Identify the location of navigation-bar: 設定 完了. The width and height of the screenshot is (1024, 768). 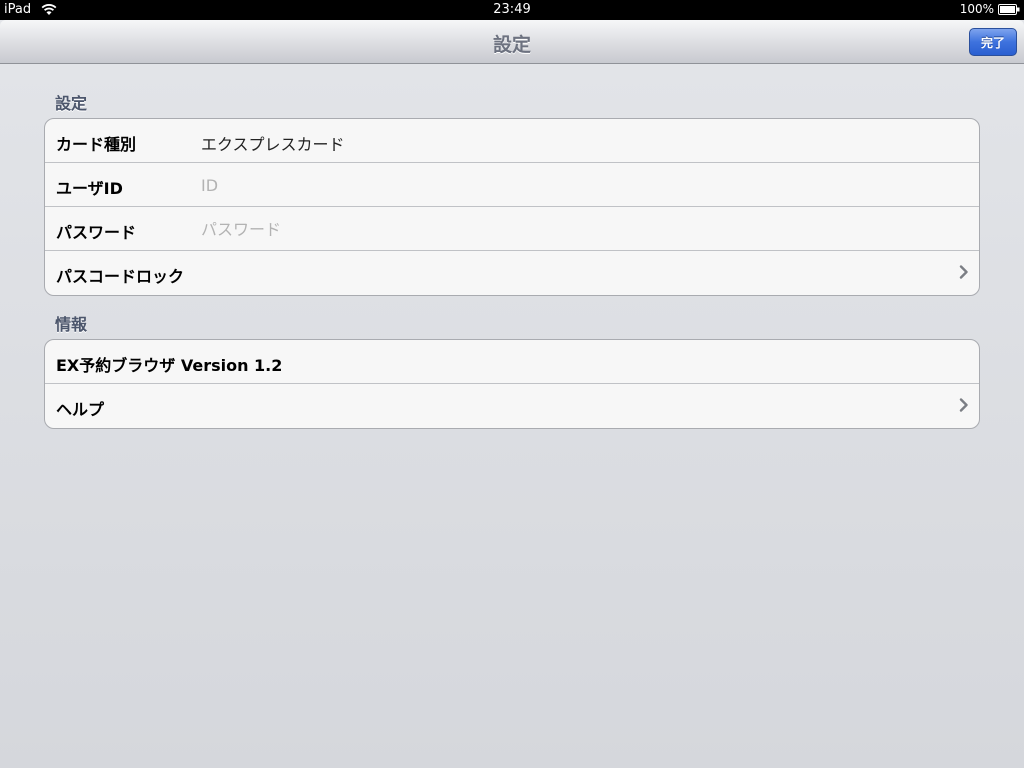
(512, 42).